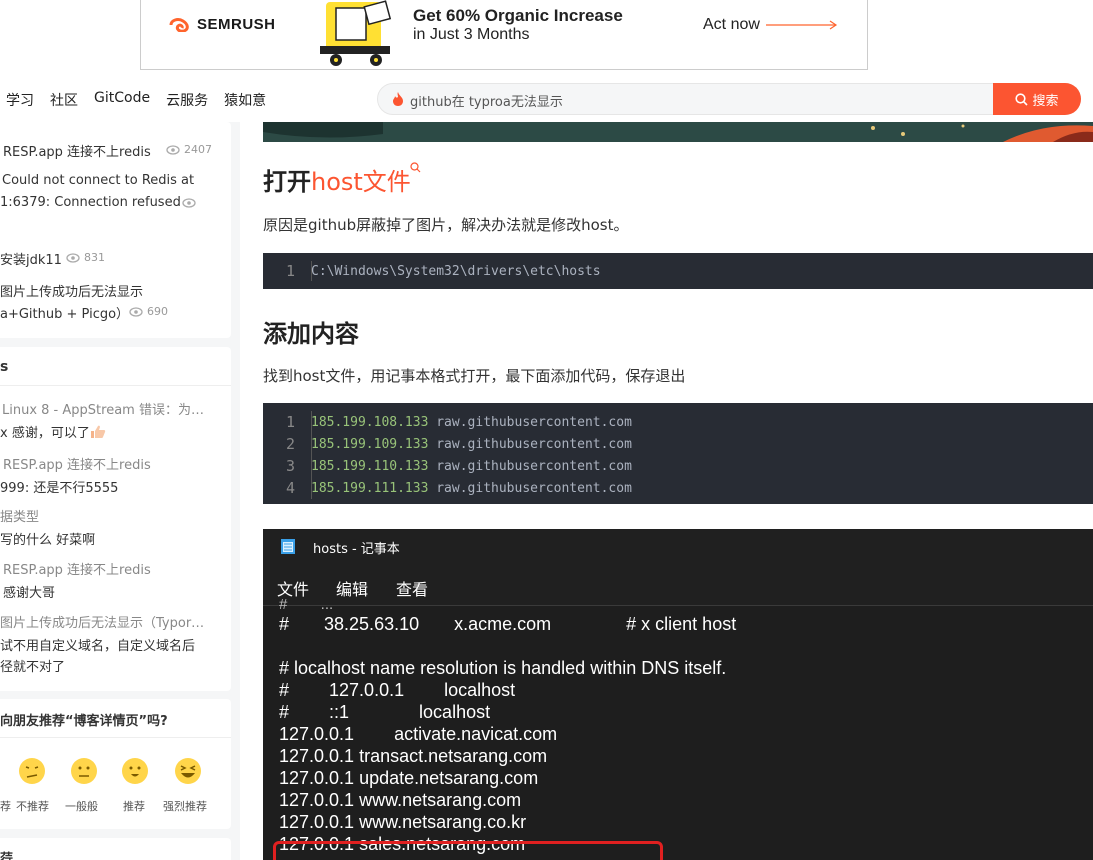  I want to click on related-item-title: Could not connect to Redis at, so click(98, 180).